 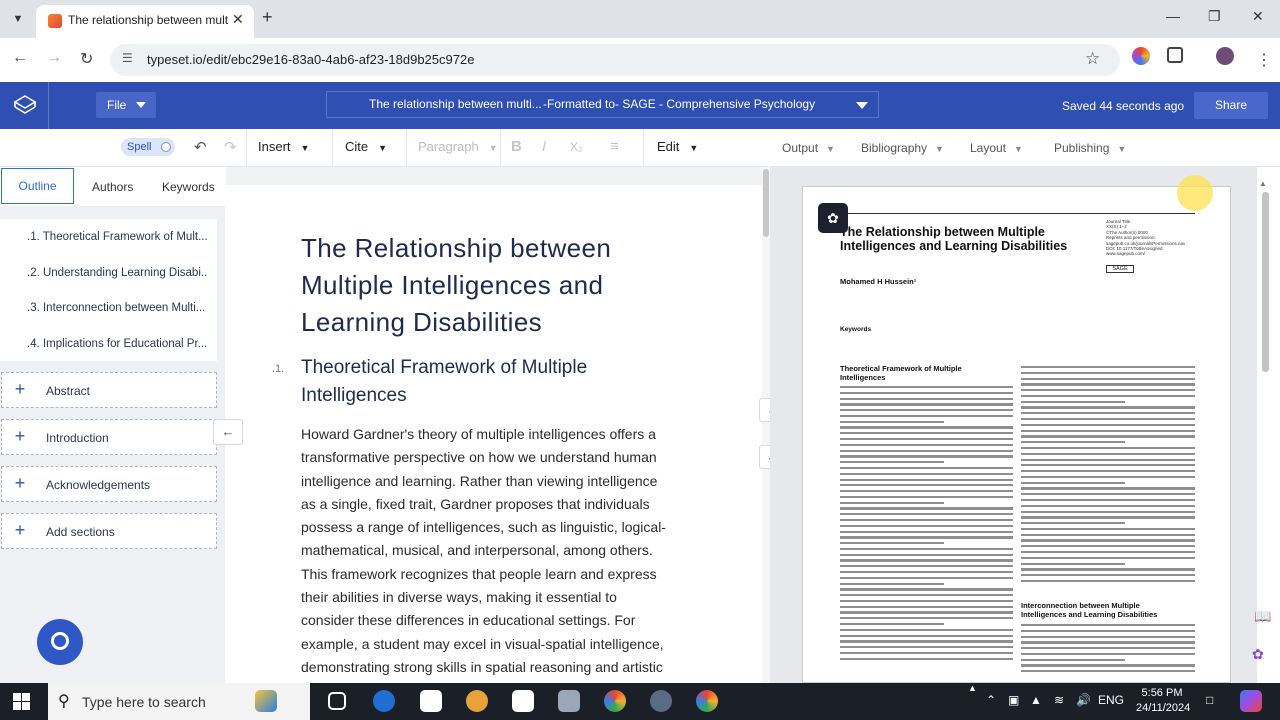 What do you see at coordinates (1036, 700) in the screenshot?
I see `tray-app-icon: ▲` at bounding box center [1036, 700].